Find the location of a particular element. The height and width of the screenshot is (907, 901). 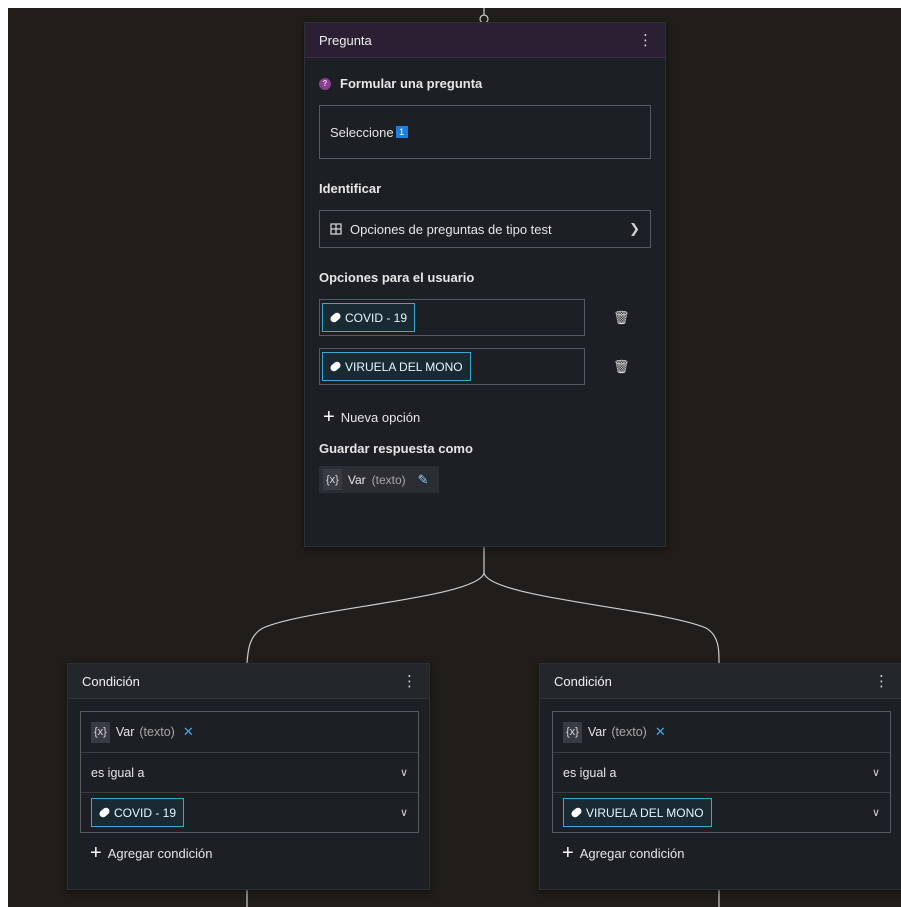

save-response-label: Guardar respuesta como is located at coordinates (396, 448).